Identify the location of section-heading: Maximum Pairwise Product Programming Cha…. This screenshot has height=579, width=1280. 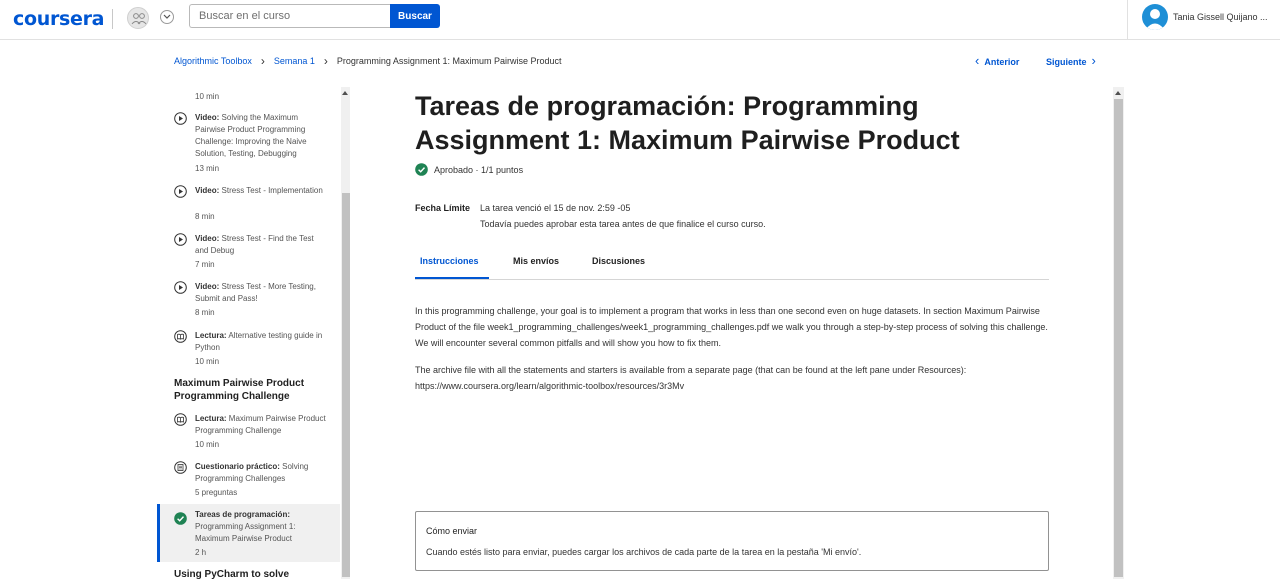
(249, 390).